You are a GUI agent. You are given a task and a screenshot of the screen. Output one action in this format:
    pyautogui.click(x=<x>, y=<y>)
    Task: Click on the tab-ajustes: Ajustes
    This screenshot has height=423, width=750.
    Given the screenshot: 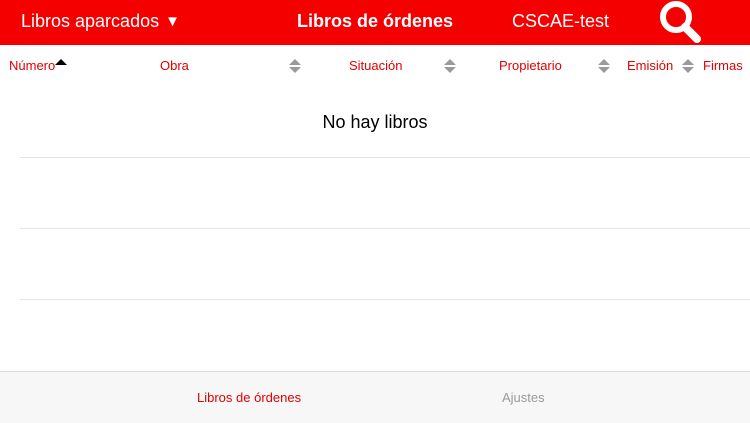 What is the action you would take?
    pyautogui.click(x=523, y=397)
    